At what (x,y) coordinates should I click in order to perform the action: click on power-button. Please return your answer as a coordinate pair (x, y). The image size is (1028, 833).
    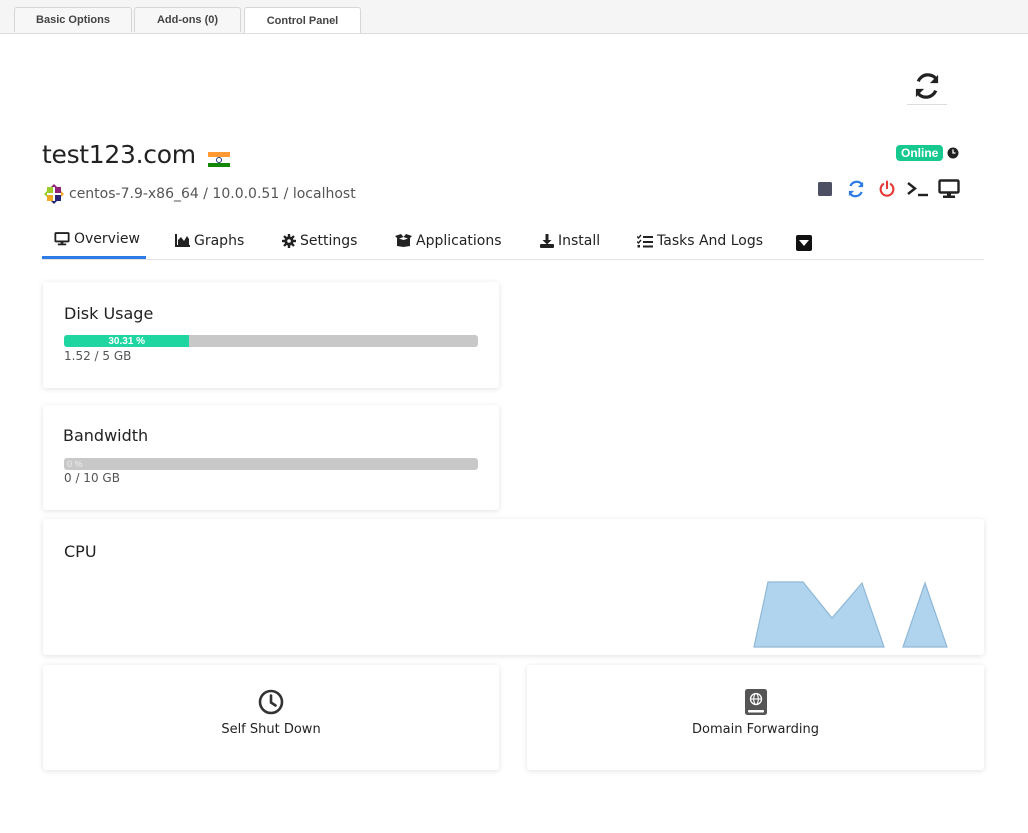
    Looking at the image, I should click on (887, 189).